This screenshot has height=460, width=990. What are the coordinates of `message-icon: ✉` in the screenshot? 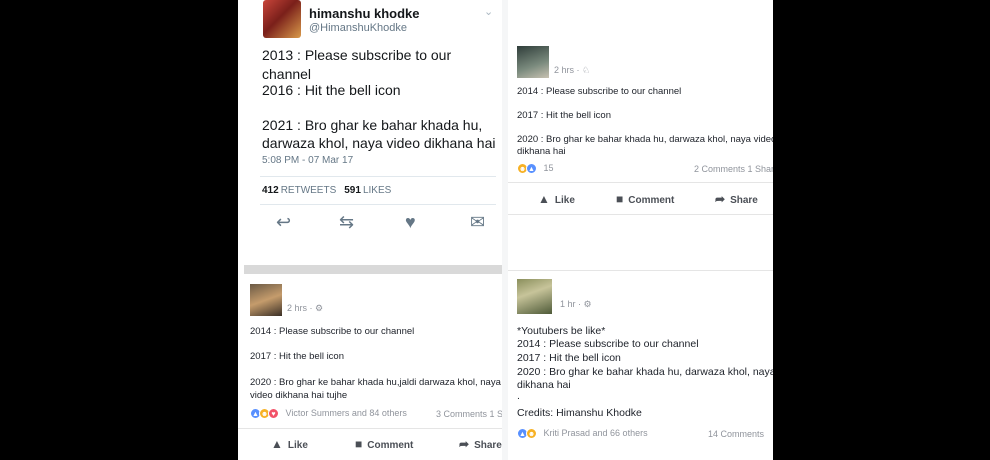 It's located at (477, 222).